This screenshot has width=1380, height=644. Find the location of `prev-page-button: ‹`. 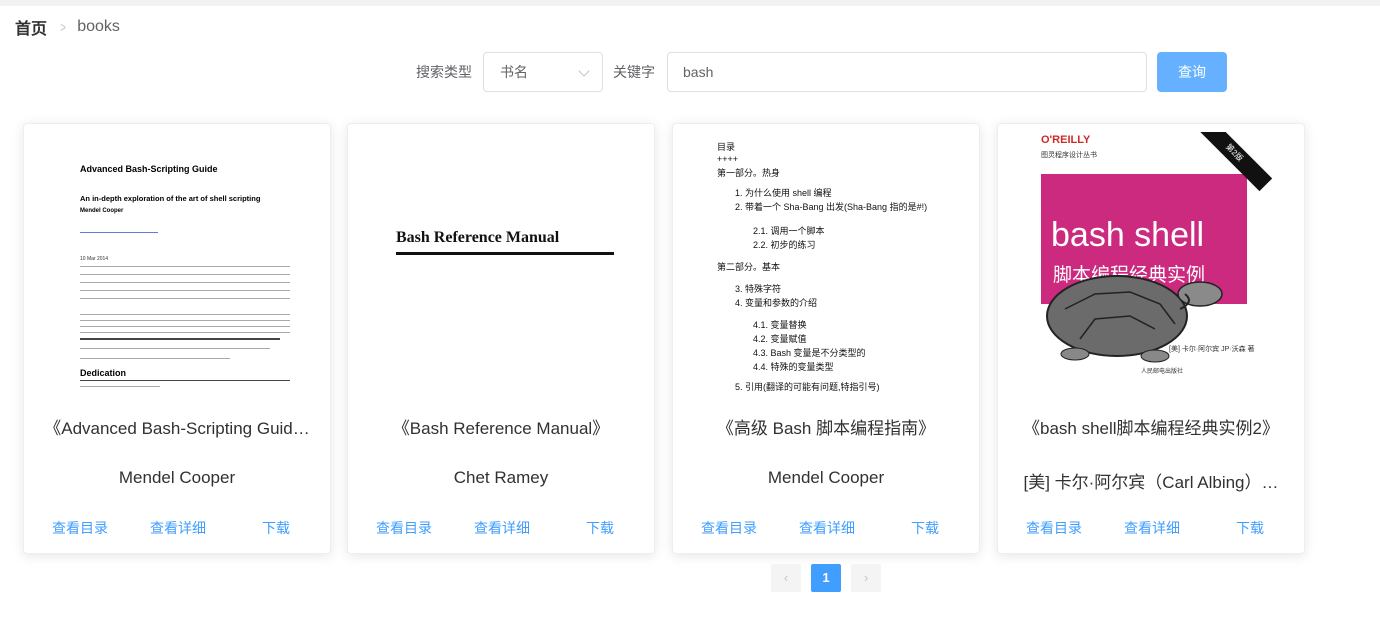

prev-page-button: ‹ is located at coordinates (786, 578).